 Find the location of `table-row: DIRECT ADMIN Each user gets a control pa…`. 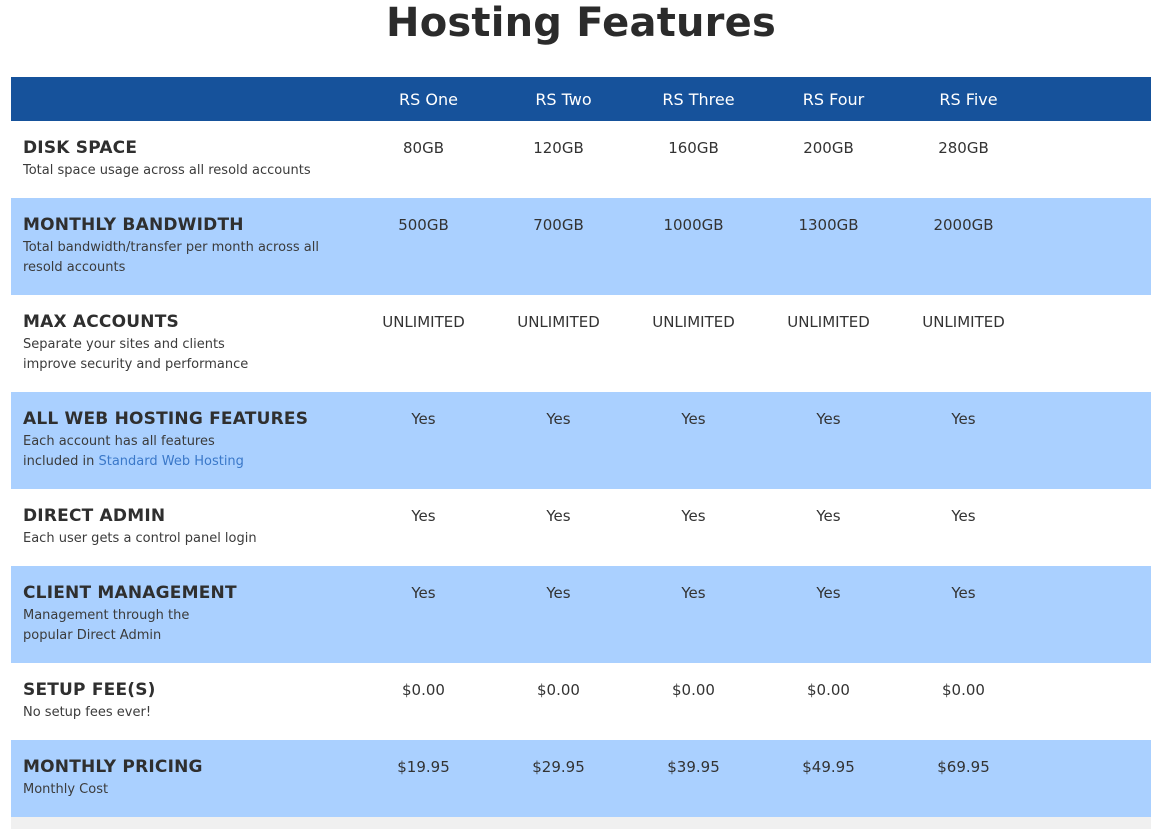

table-row: DIRECT ADMIN Each user gets a control pa… is located at coordinates (581, 527).